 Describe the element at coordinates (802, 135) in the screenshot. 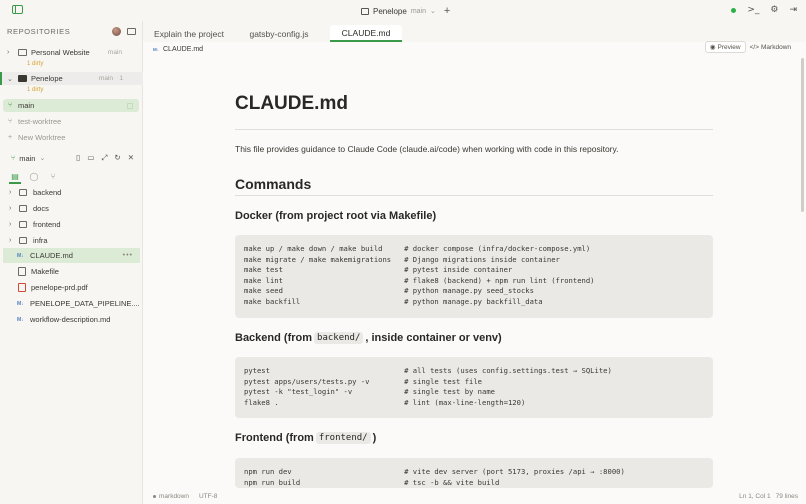

I see `scrollbar` at that location.